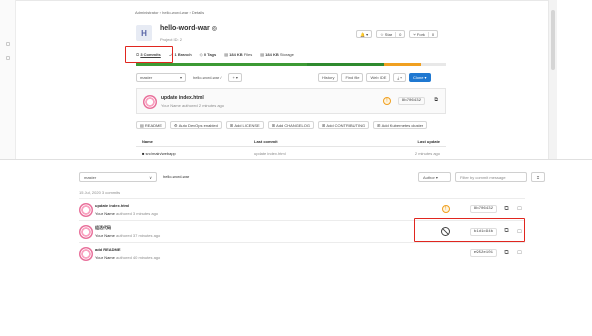 This screenshot has width=592, height=336. Describe the element at coordinates (112, 205) in the screenshot. I see `commit-title: update index.html` at that location.